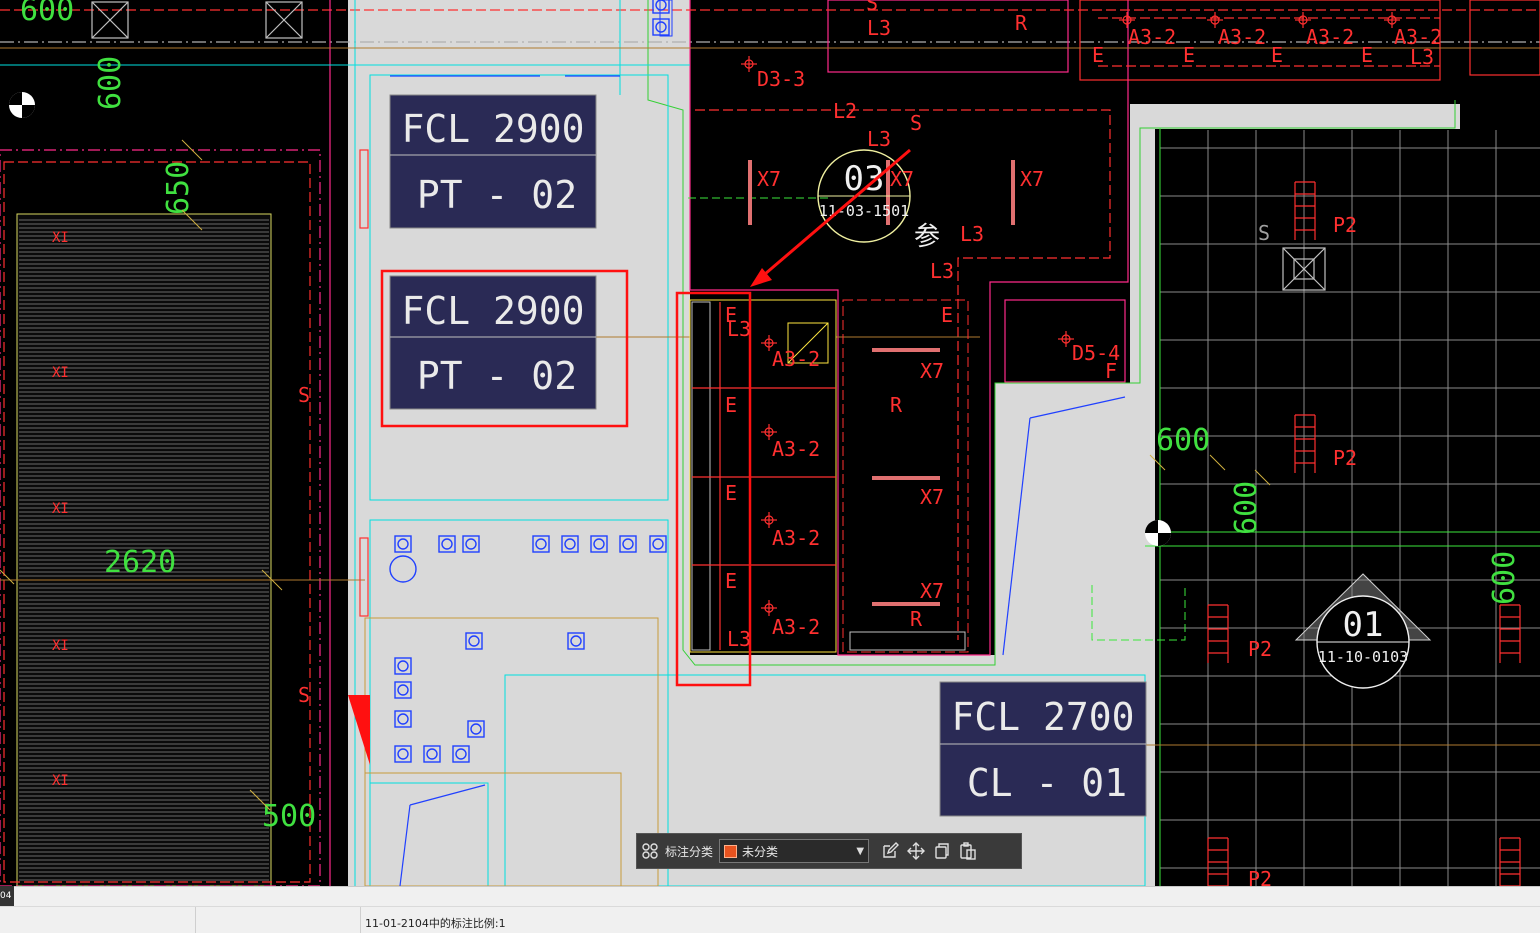  Describe the element at coordinates (770, 919) in the screenshot. I see `status-bar: 11-01-2104中的标注比例:1` at that location.